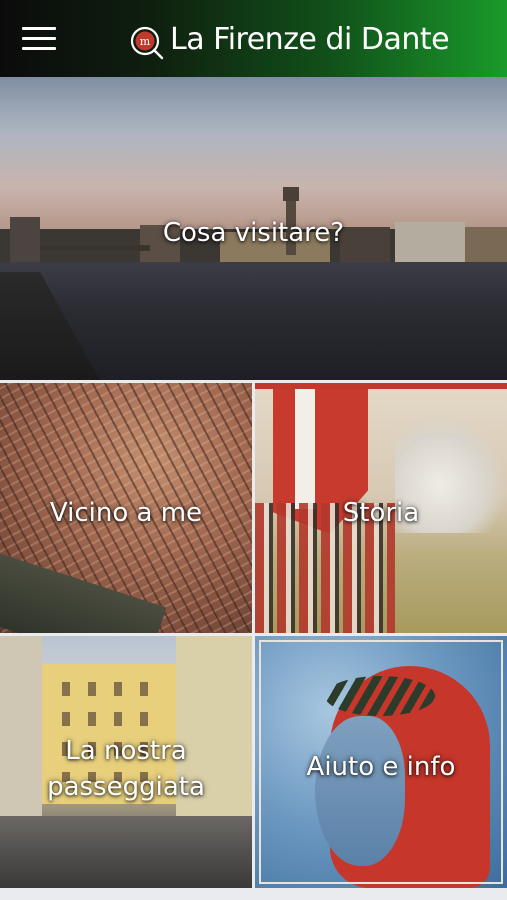 Image resolution: width=507 pixels, height=900 pixels. Describe the element at coordinates (381, 513) in the screenshot. I see `tile-label-storia: Storia` at that location.